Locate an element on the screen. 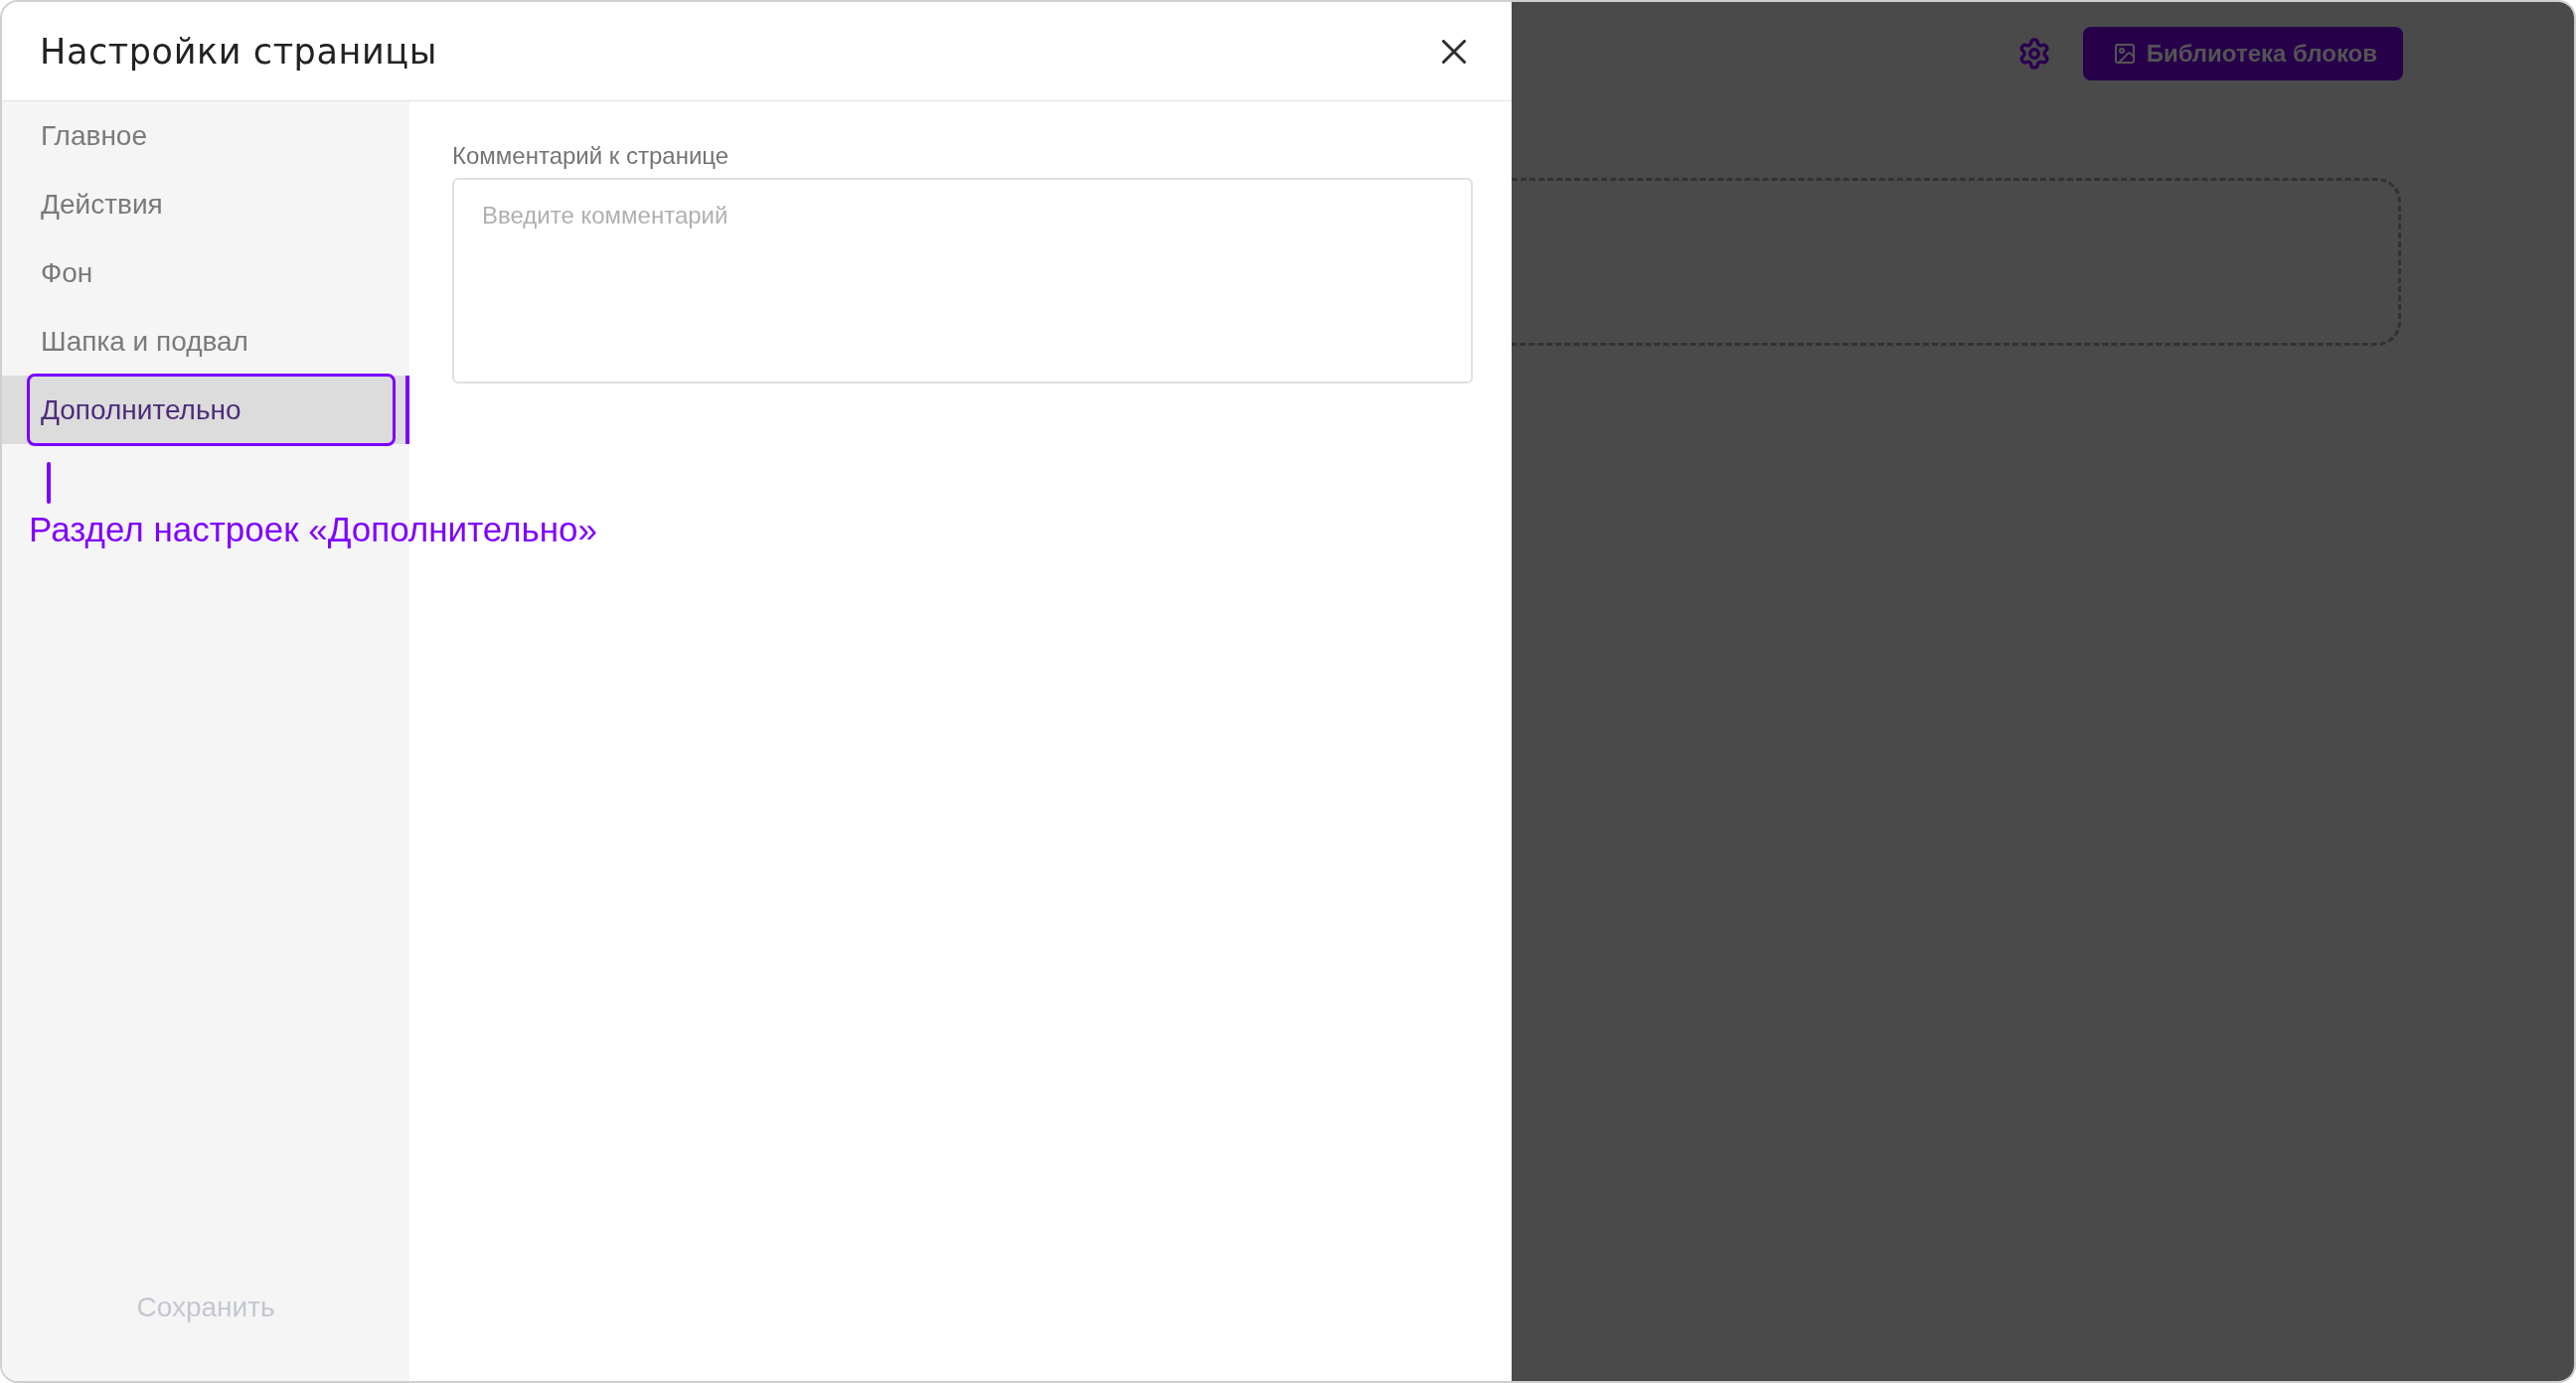  image-icon is located at coordinates (2124, 54).